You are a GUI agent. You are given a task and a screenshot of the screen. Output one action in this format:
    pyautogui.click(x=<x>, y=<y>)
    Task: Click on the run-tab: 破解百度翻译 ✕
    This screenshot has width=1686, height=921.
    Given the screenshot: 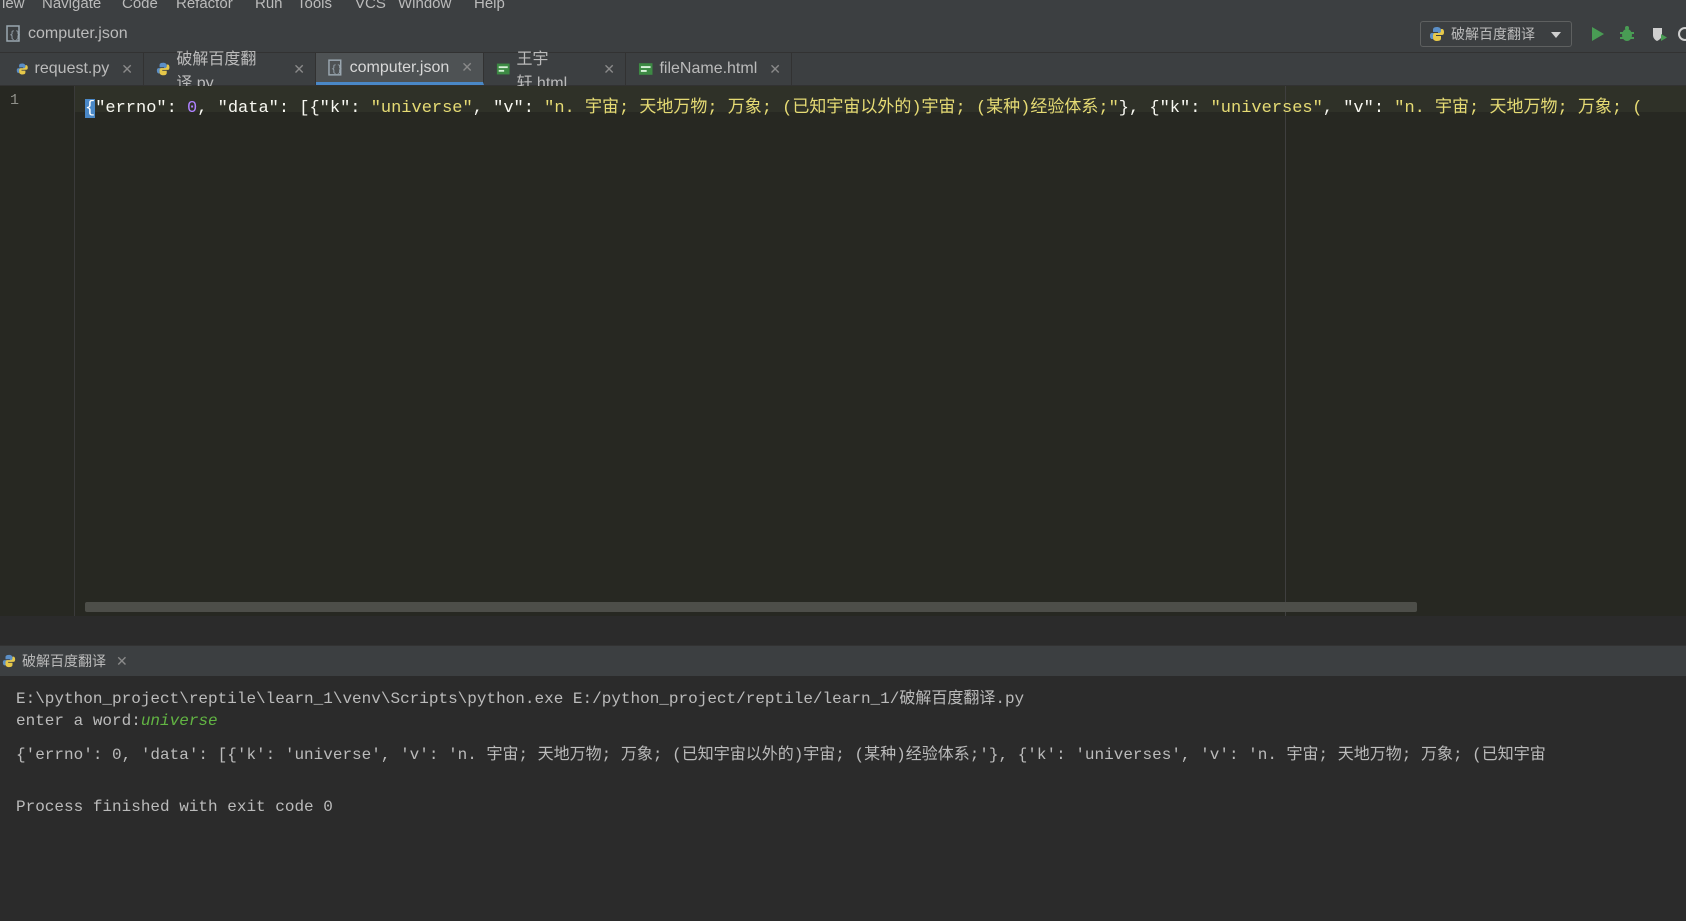 What is the action you would take?
    pyautogui.click(x=68, y=661)
    